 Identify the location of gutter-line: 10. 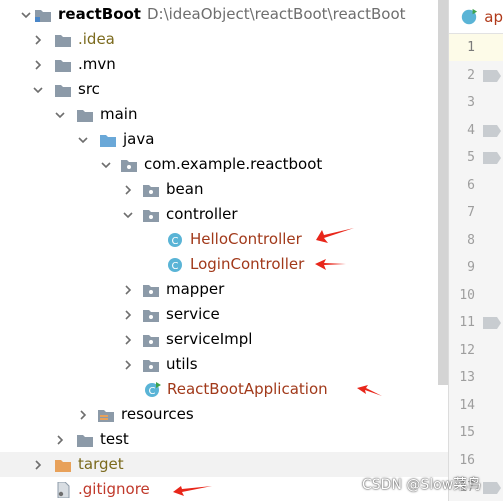
(476, 295).